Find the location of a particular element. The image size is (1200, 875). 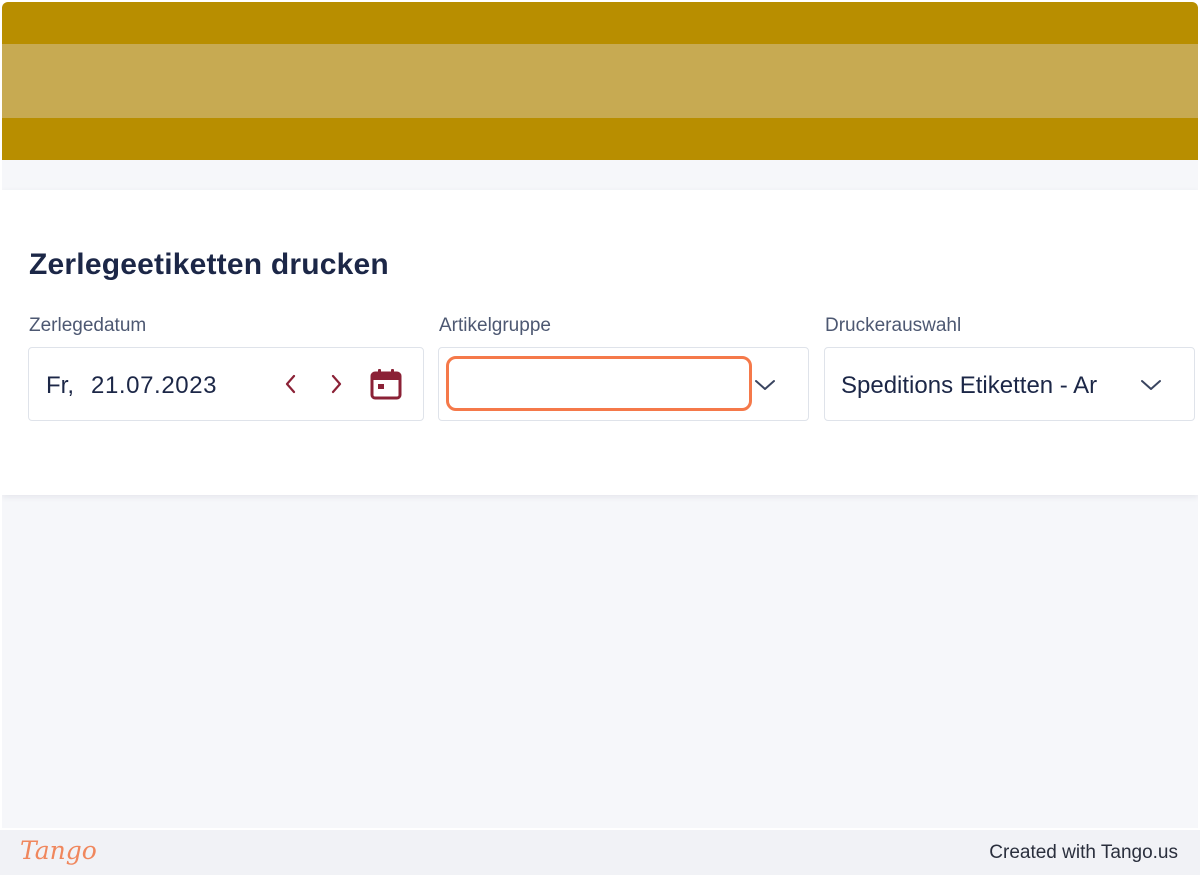

tango-footer: Tango Created with Tango.us is located at coordinates (600, 852).